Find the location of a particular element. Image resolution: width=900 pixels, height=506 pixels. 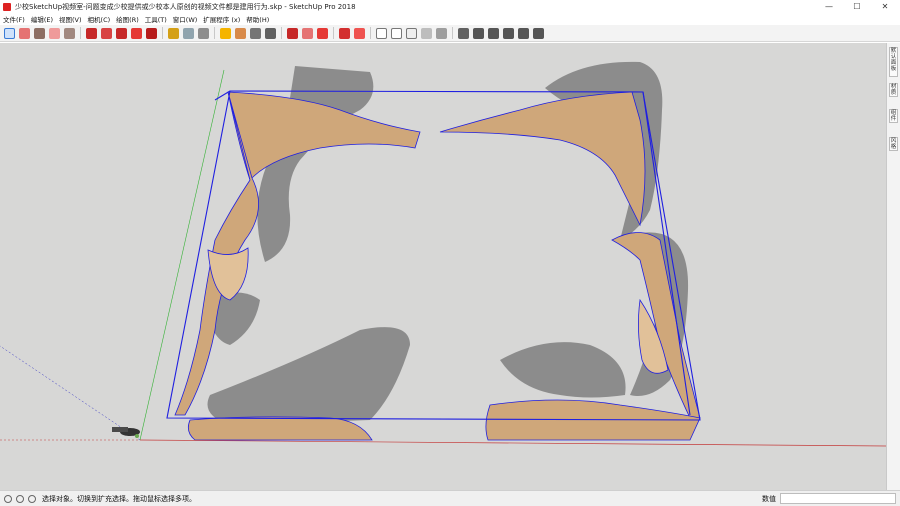

top-view-icon is located at coordinates (478, 33).